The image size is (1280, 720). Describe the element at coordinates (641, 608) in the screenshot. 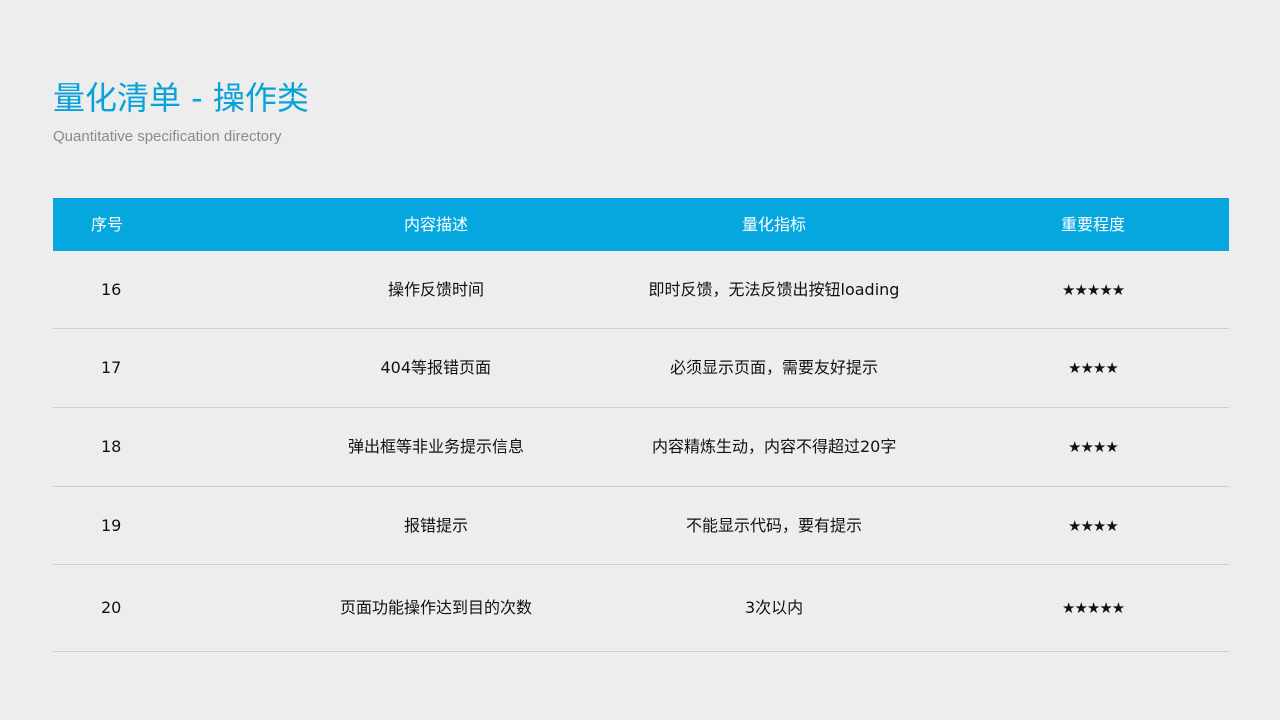

I see `table-row: 20 页面功能操作达到目的次数 3次以内 ★★★★★` at that location.